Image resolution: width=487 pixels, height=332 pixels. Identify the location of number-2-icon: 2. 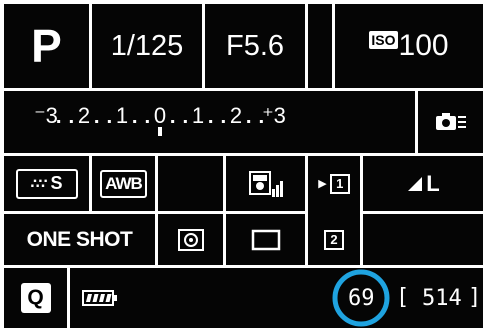
(334, 239).